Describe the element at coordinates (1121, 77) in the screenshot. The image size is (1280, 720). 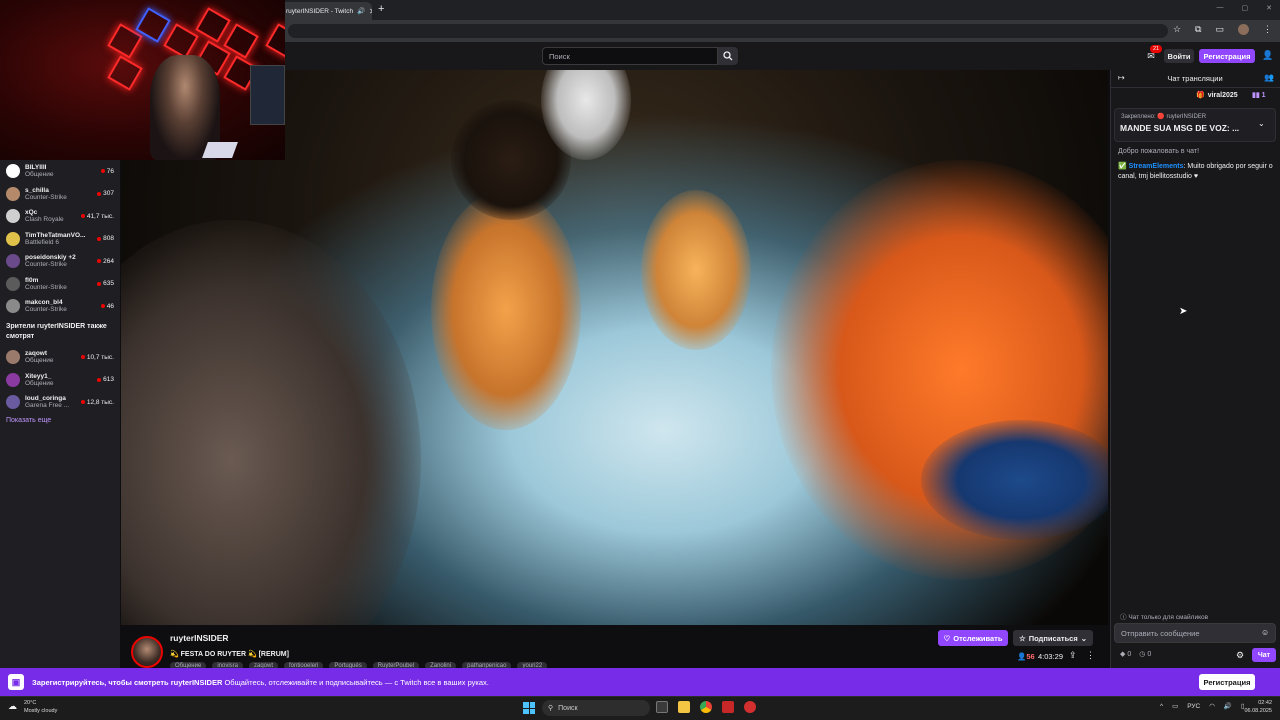
I see `collapse-chat-icon: ↦` at that location.